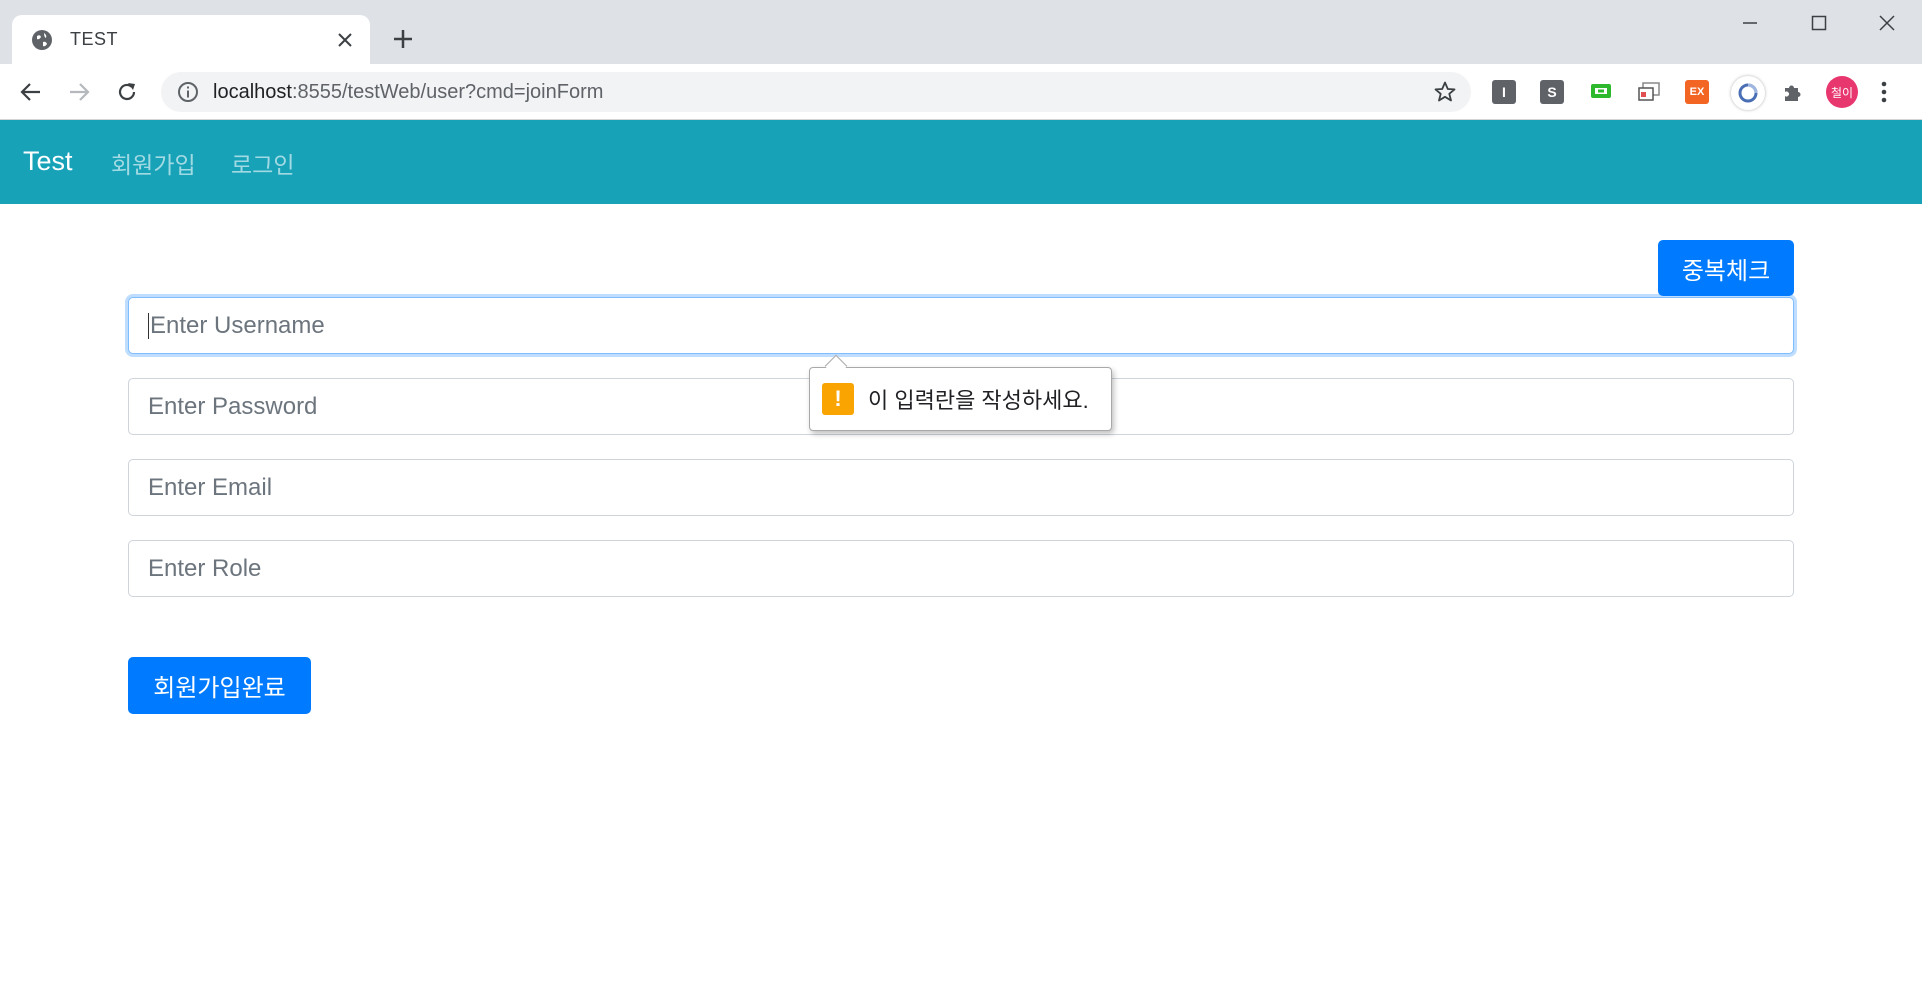 Image resolution: width=1922 pixels, height=992 pixels. What do you see at coordinates (403, 39) in the screenshot?
I see `new-tab-icon` at bounding box center [403, 39].